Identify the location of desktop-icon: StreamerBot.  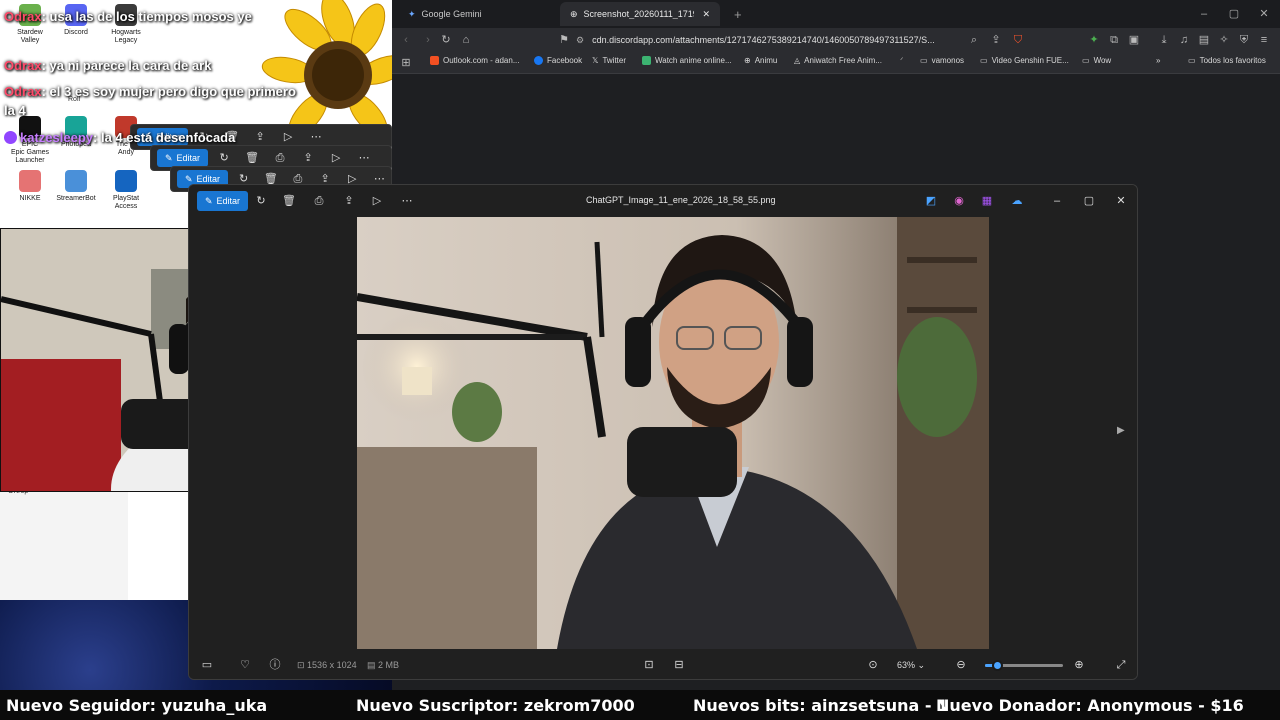
(76, 186).